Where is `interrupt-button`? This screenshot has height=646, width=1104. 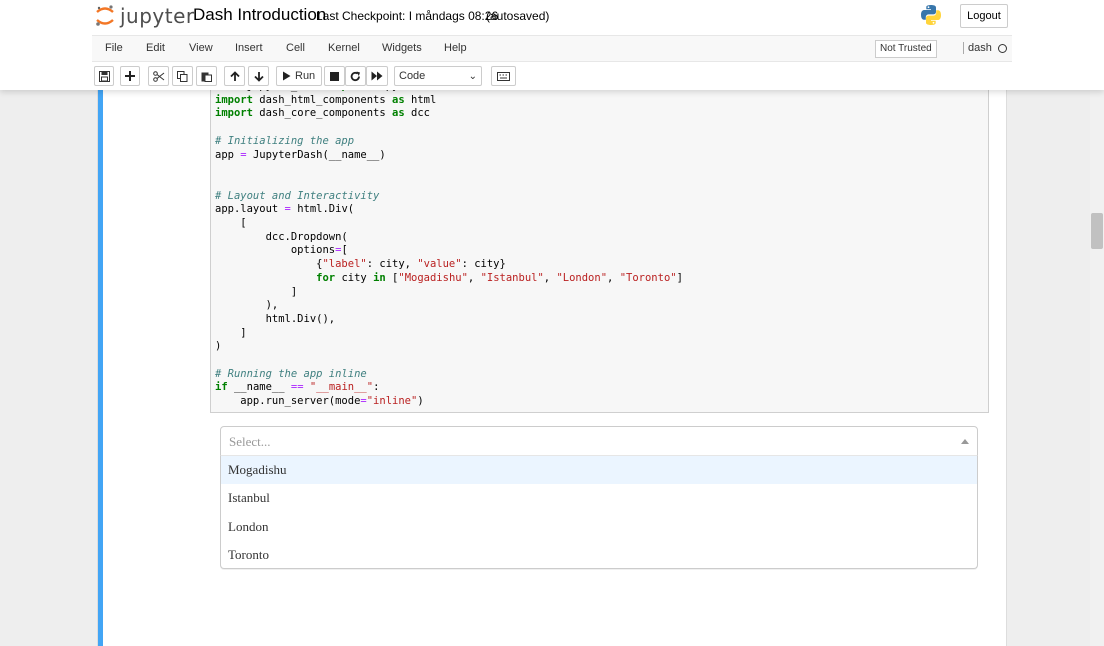
interrupt-button is located at coordinates (334, 76).